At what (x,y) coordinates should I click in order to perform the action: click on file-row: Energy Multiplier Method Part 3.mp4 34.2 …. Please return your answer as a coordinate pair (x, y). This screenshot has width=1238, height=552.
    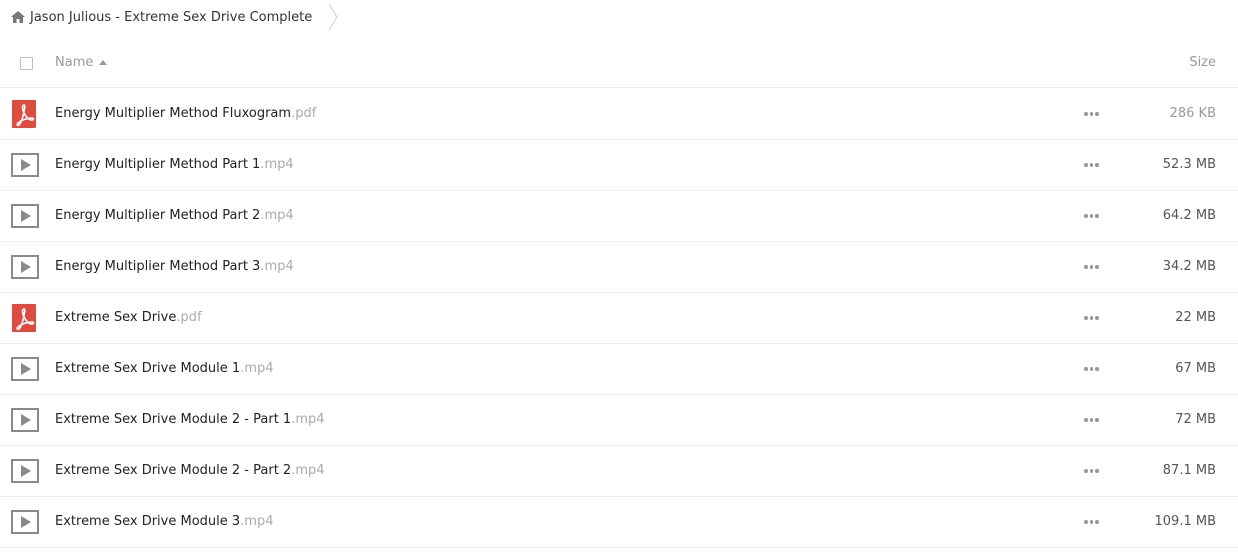
    Looking at the image, I should click on (619, 267).